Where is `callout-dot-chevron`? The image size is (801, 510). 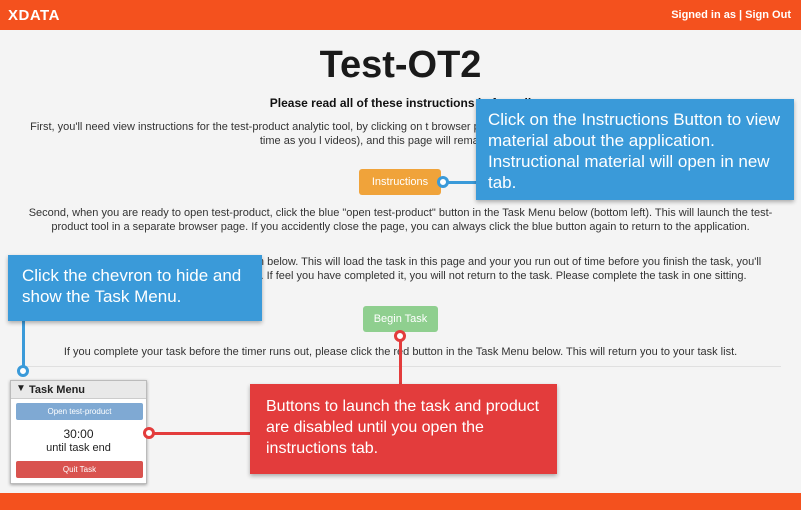
callout-dot-chevron is located at coordinates (23, 371).